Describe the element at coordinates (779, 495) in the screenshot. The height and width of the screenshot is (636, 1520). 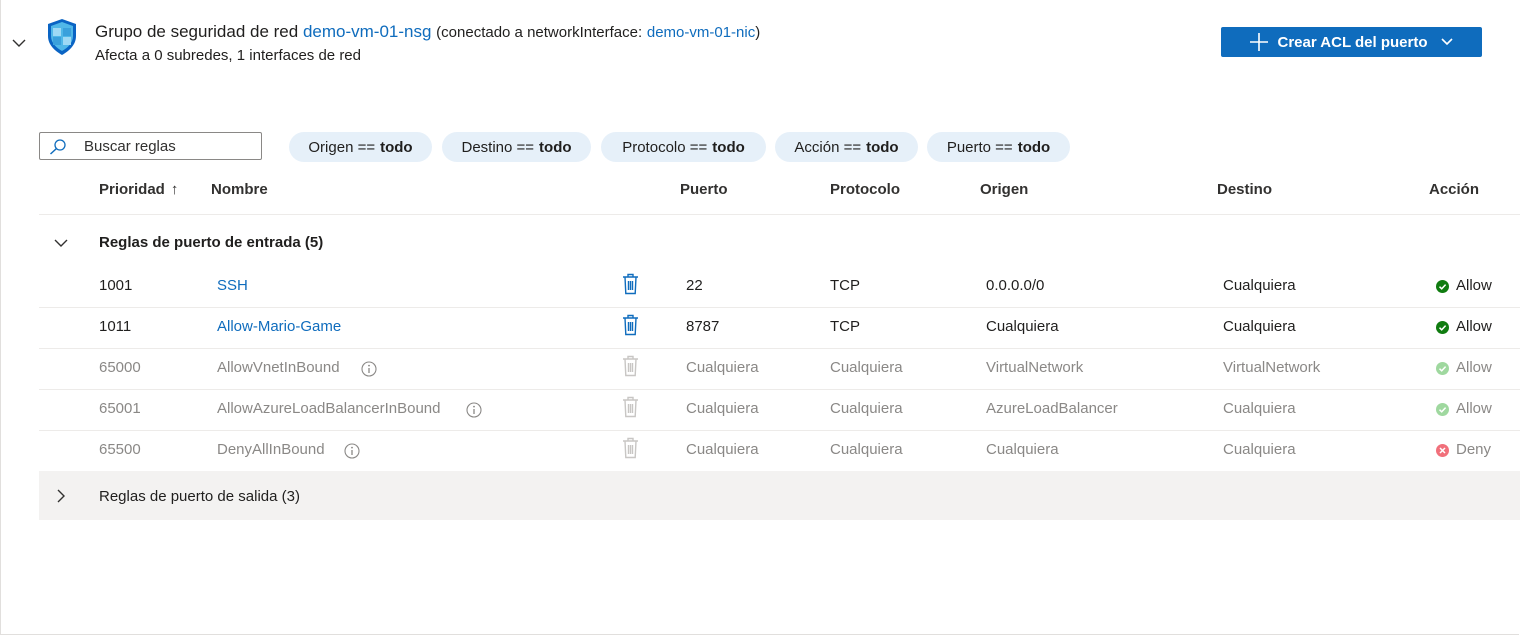
I see `outbound-rules-group: Reglas de puerto de salida (3)` at that location.